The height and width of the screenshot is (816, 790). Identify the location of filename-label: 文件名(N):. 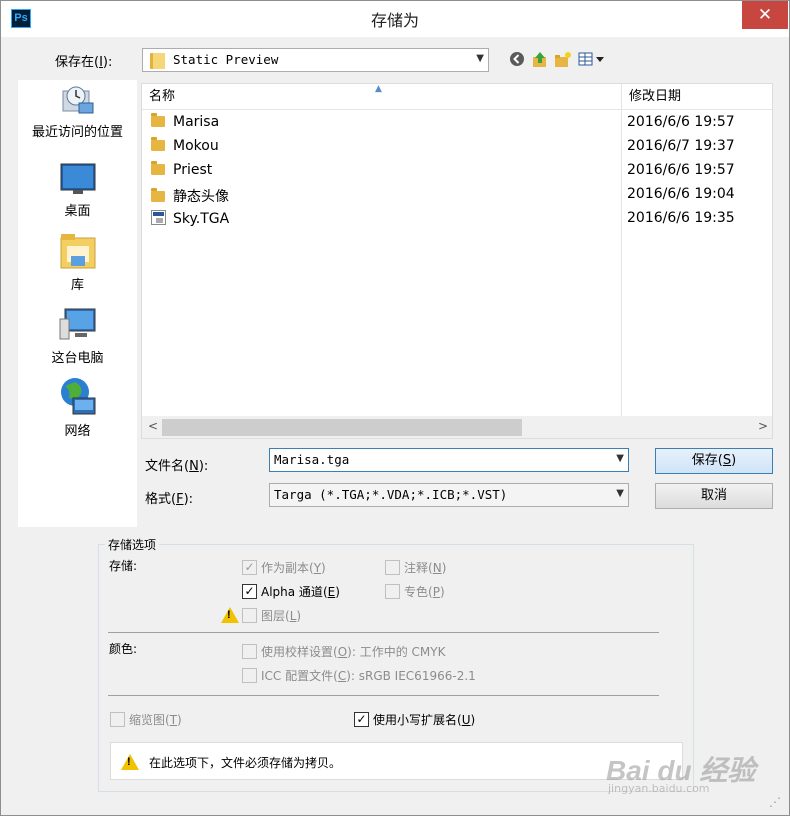
(177, 466).